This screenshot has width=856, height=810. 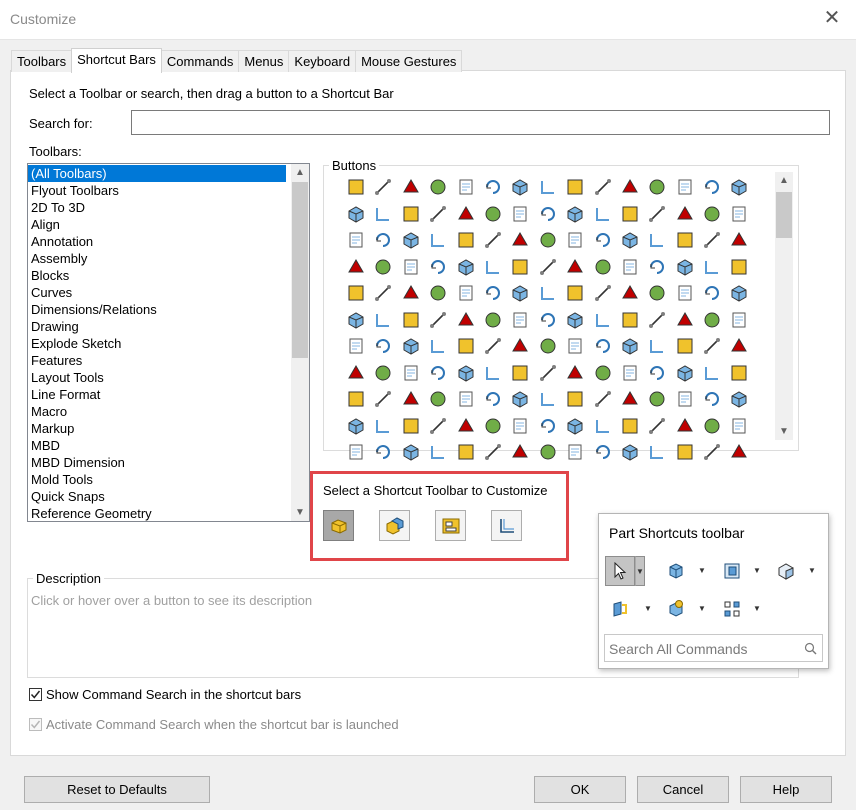 What do you see at coordinates (810, 648) in the screenshot?
I see `search-icon` at bounding box center [810, 648].